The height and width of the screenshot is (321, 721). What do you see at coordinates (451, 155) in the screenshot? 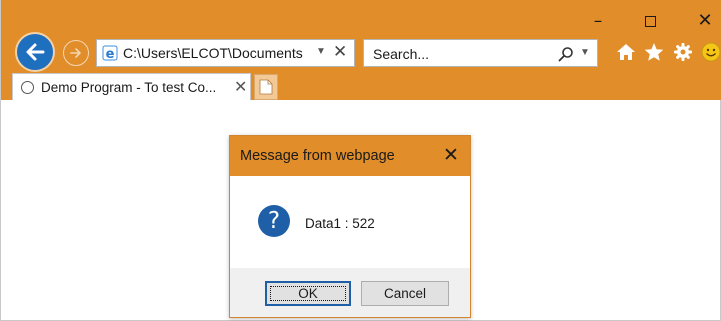
I see `dialog-close-icon: ✕` at bounding box center [451, 155].